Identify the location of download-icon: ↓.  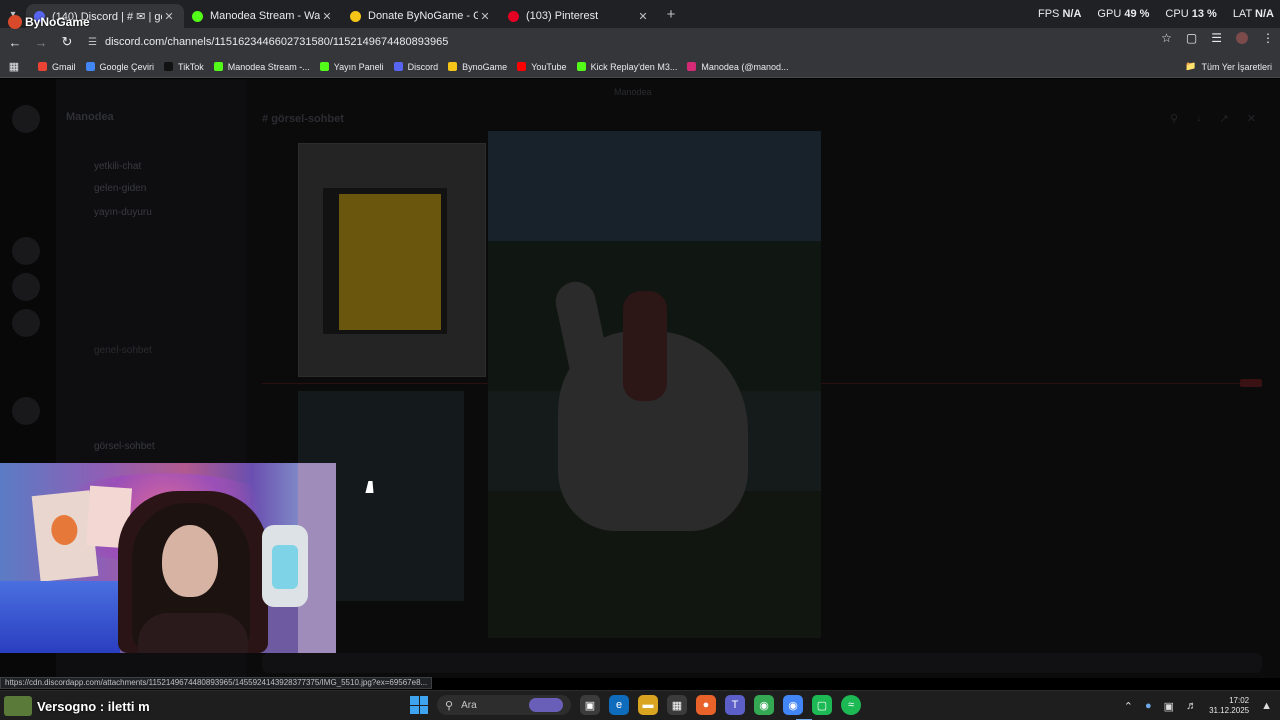
(1199, 118).